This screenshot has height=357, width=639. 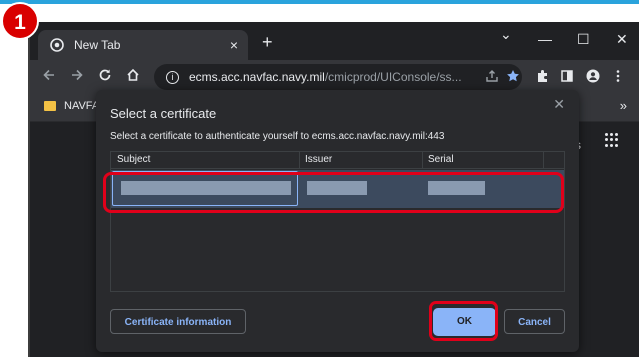 I want to click on side-panel-icon, so click(x=567, y=77).